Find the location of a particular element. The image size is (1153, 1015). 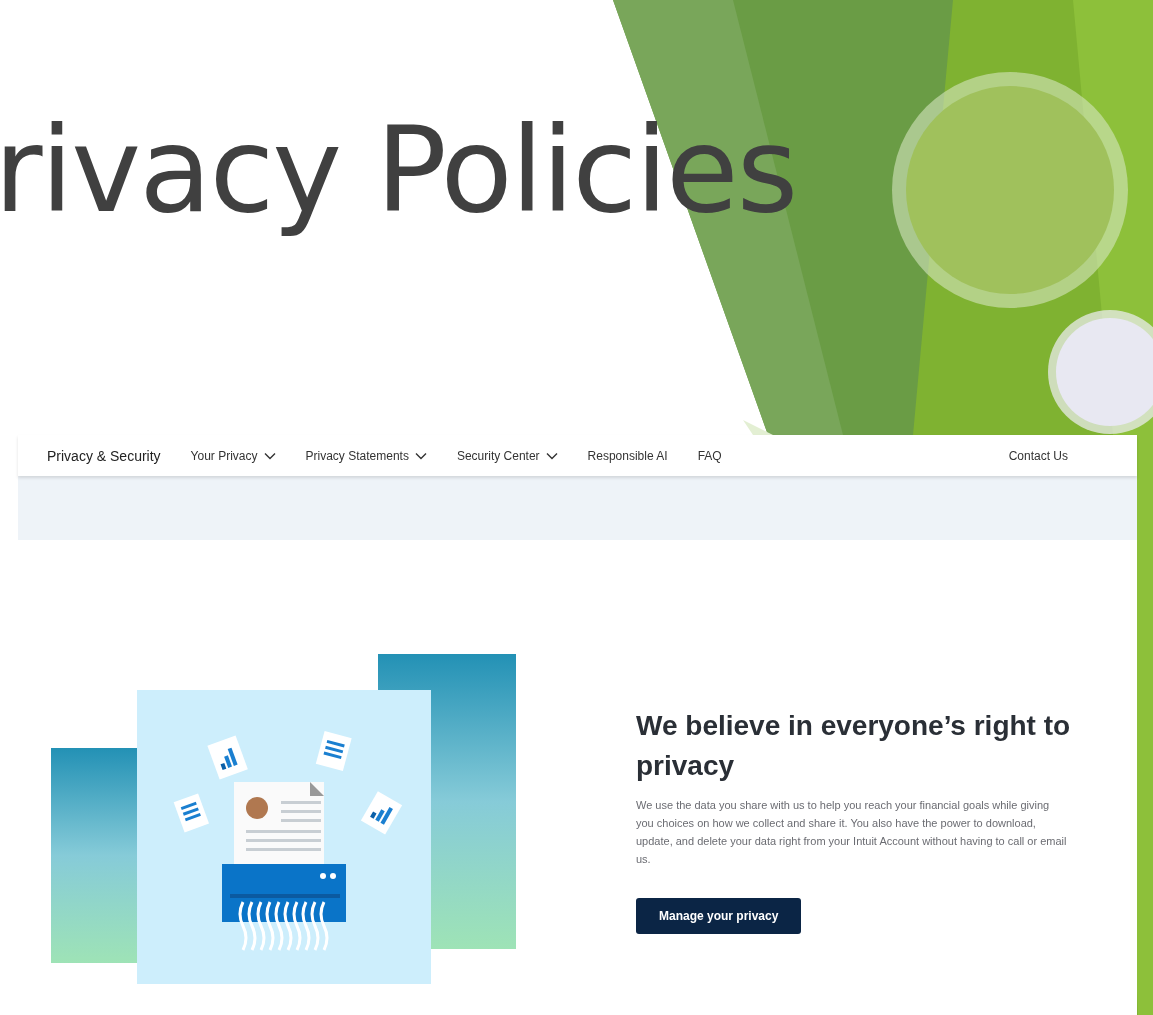

nav-link: Security Center is located at coordinates (507, 455).